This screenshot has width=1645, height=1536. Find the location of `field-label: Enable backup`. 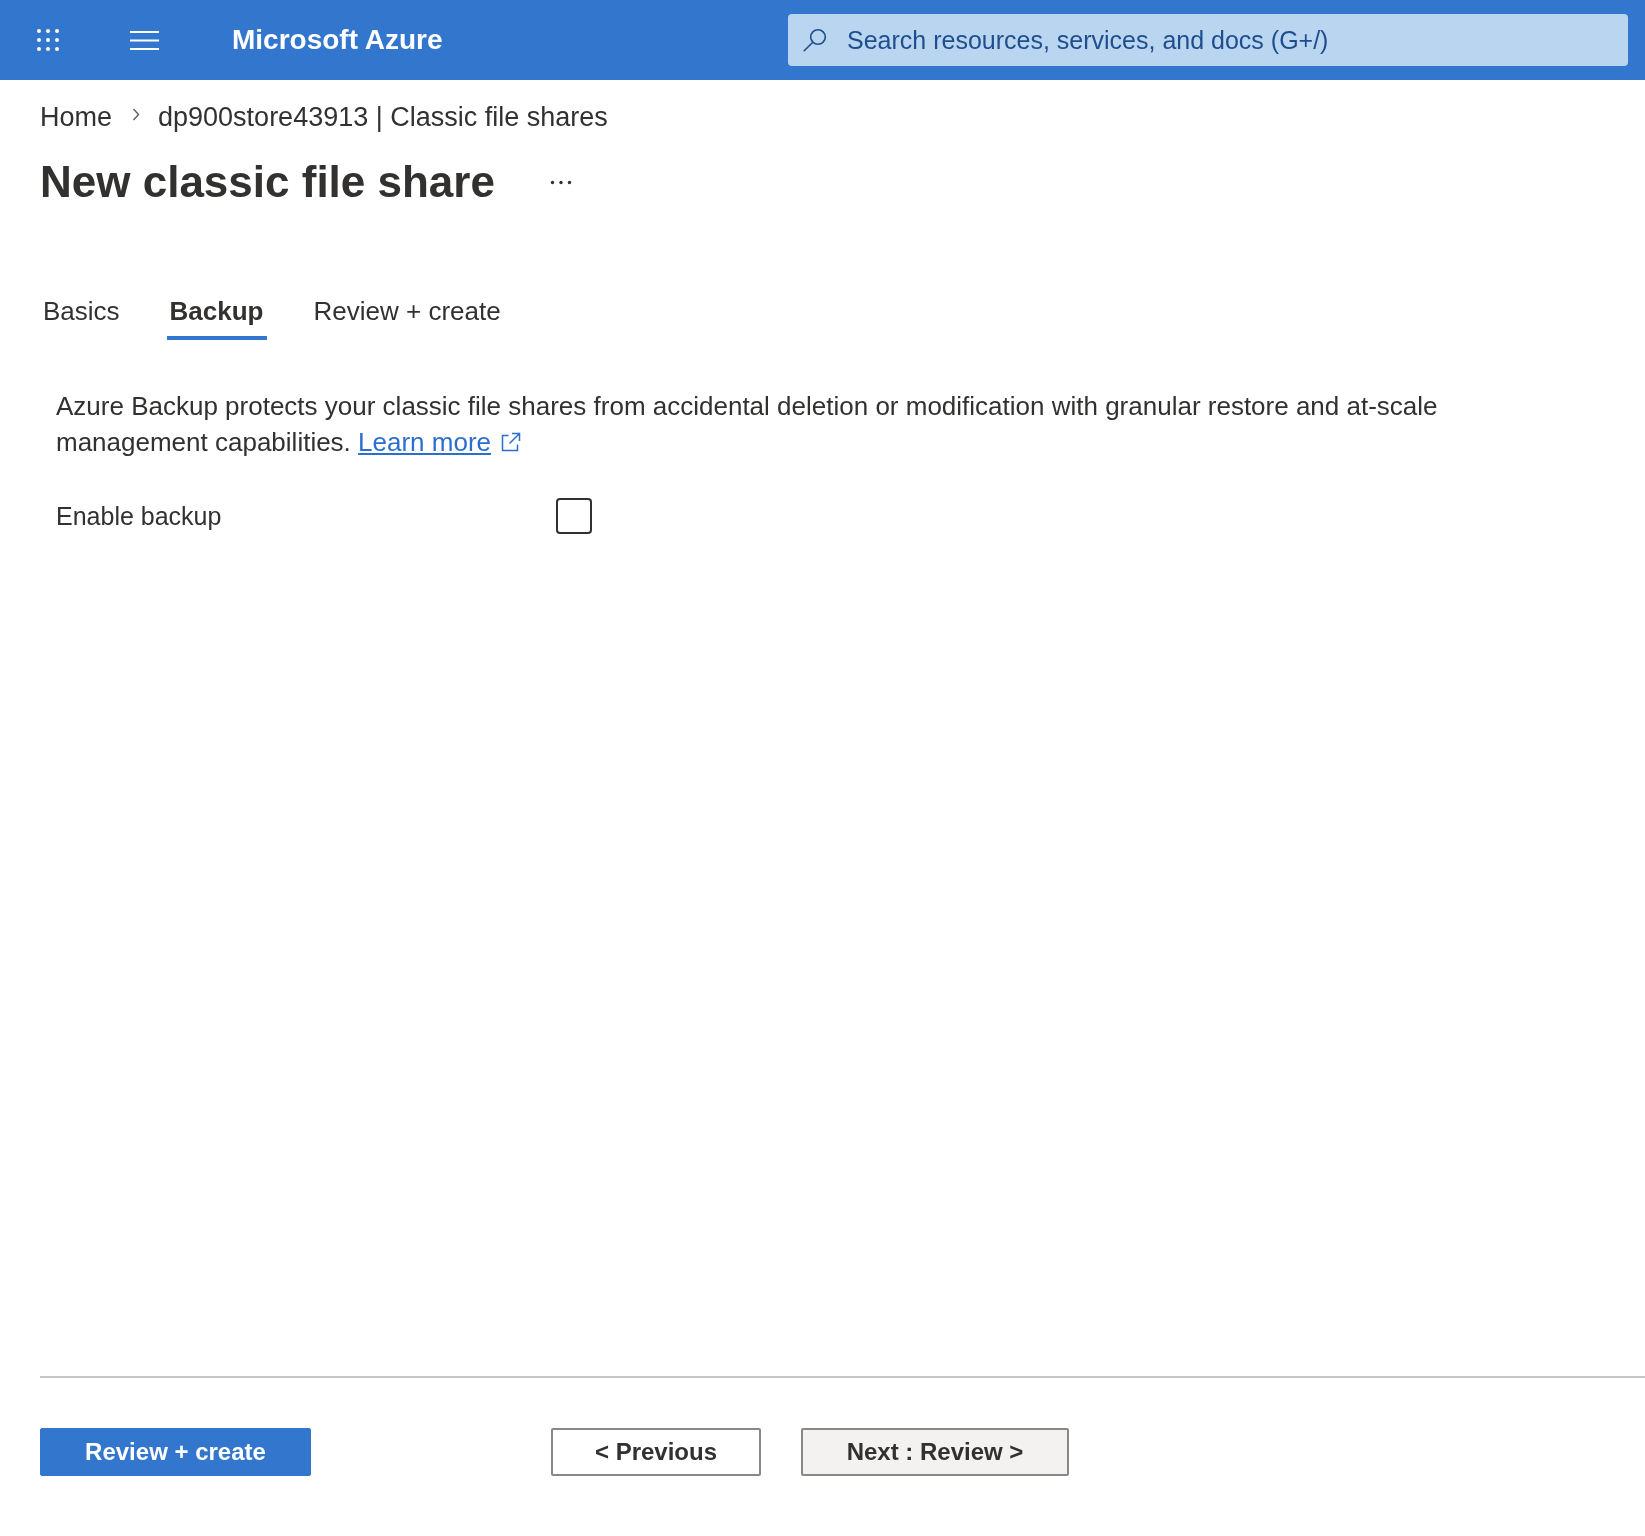

field-label: Enable backup is located at coordinates (139, 516).